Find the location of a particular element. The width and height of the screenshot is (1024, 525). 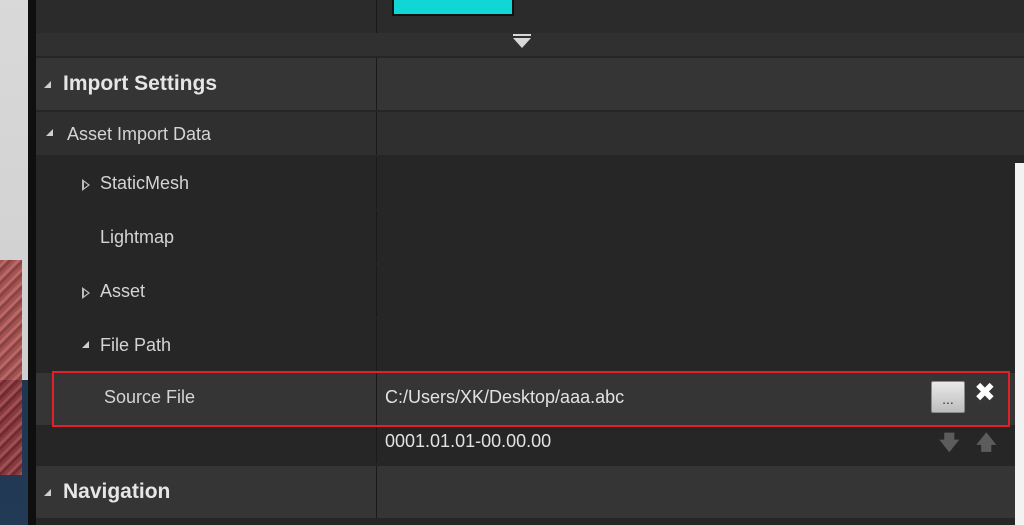

category-import-settings: Import Settings is located at coordinates (530, 84).